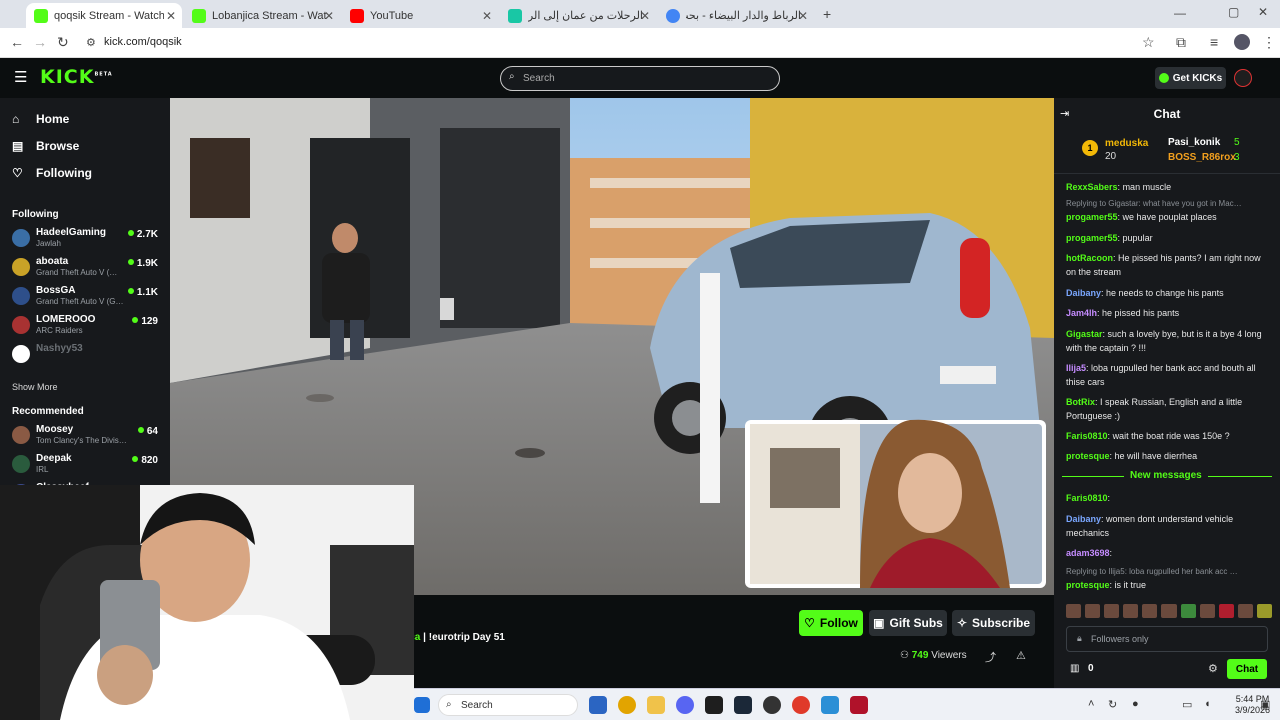 The height and width of the screenshot is (720, 1280). I want to click on app-icon, so click(714, 705).